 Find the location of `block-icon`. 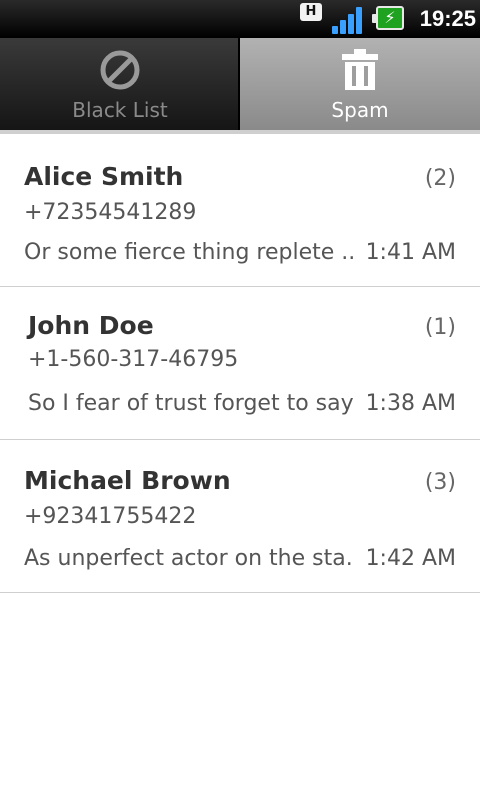

block-icon is located at coordinates (120, 70).